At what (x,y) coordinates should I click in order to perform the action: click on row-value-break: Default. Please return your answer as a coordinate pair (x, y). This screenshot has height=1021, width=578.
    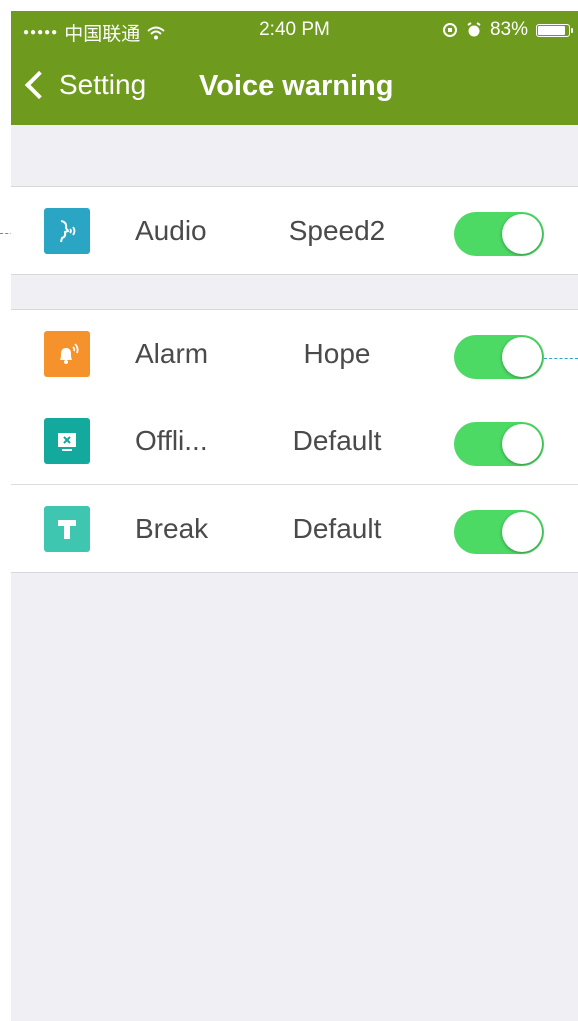
    Looking at the image, I should click on (337, 529).